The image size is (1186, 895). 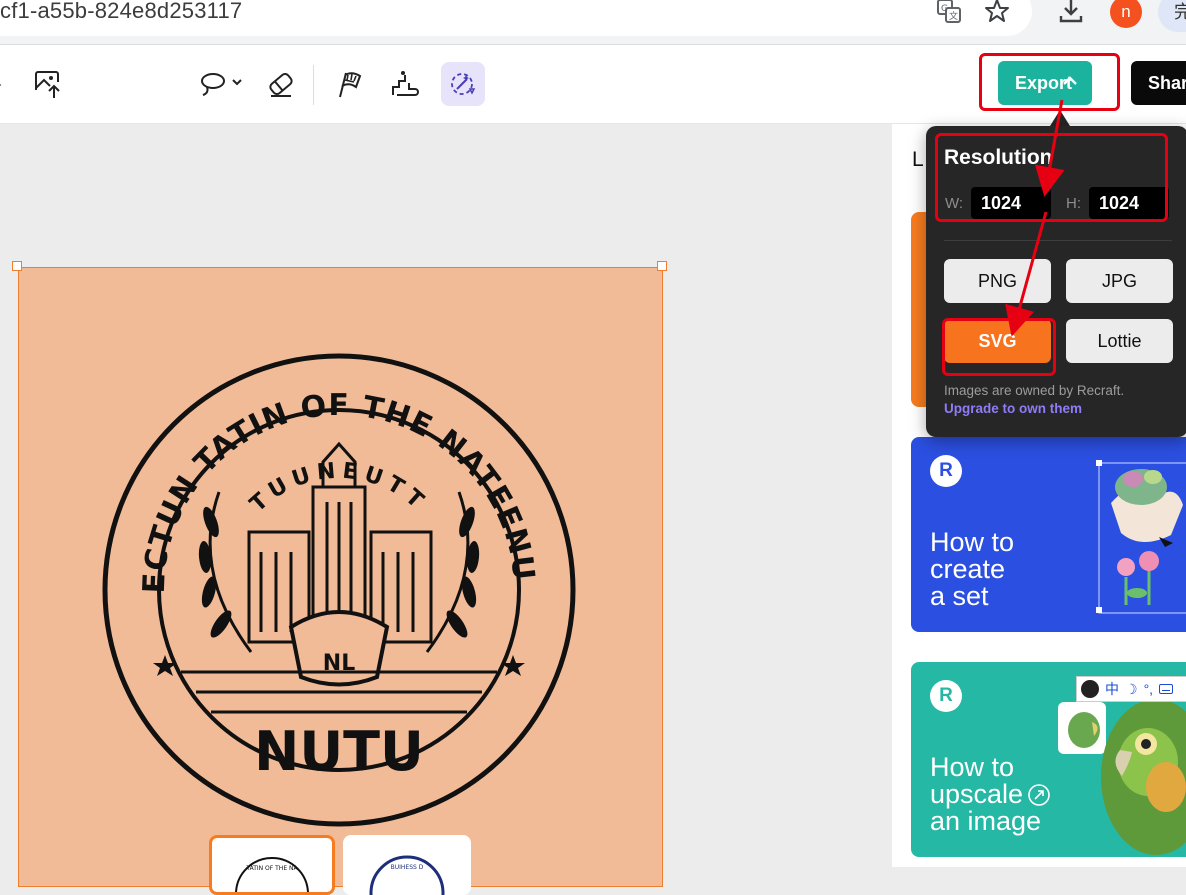 What do you see at coordinates (1049, 148) in the screenshot?
I see `arrow-export-to-resolution` at bounding box center [1049, 148].